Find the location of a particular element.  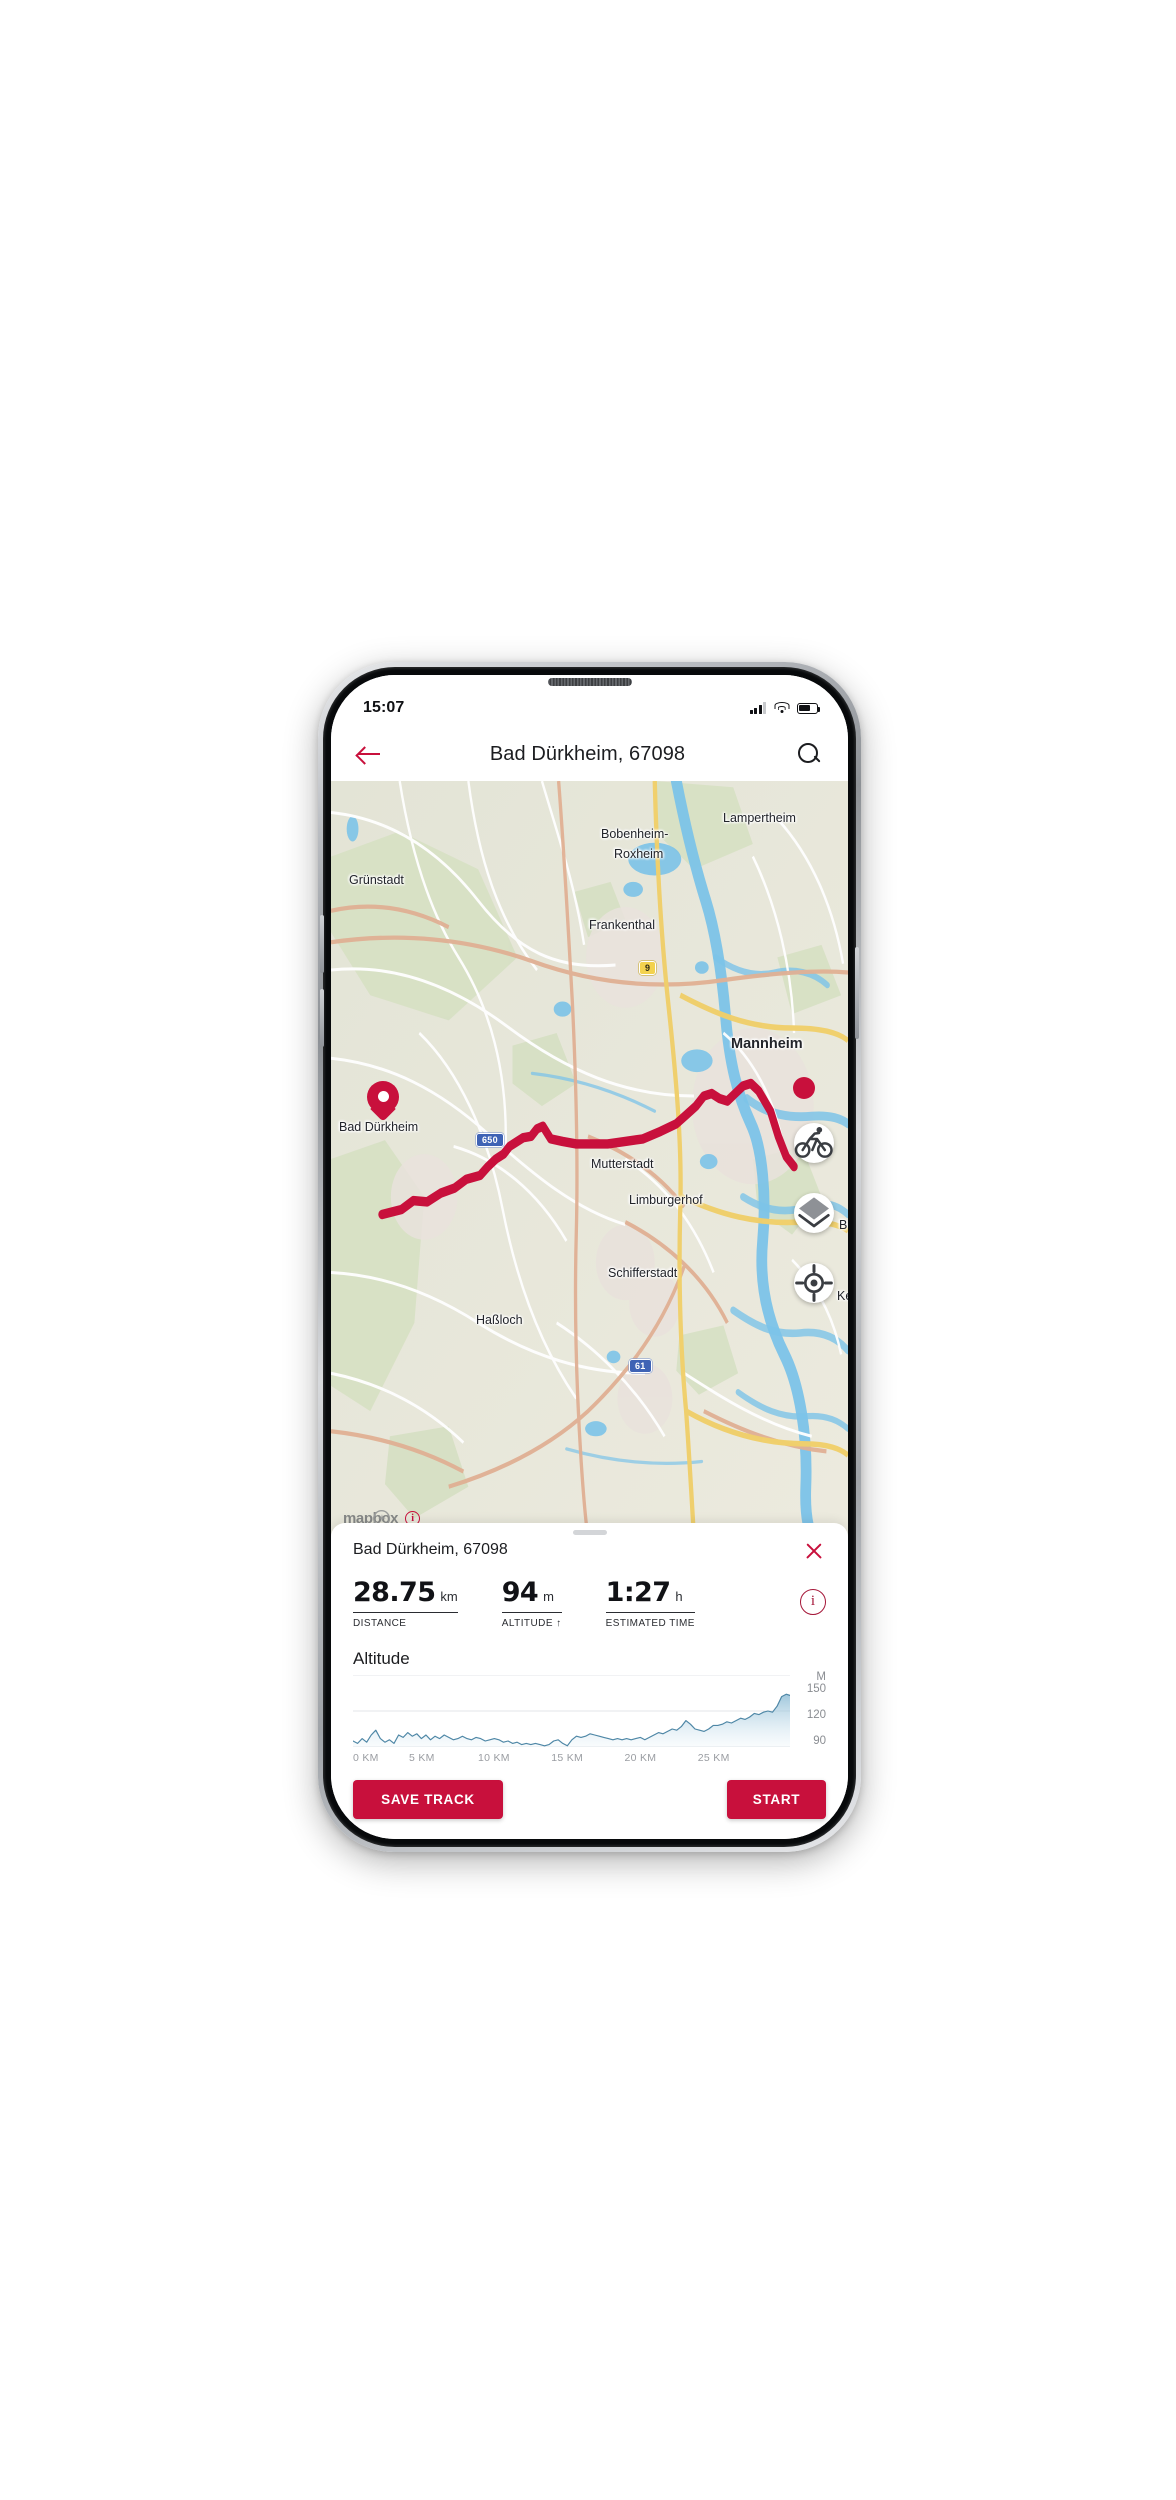

altitude-y-axis: M 150 120 90 is located at coordinates (808, 1709).